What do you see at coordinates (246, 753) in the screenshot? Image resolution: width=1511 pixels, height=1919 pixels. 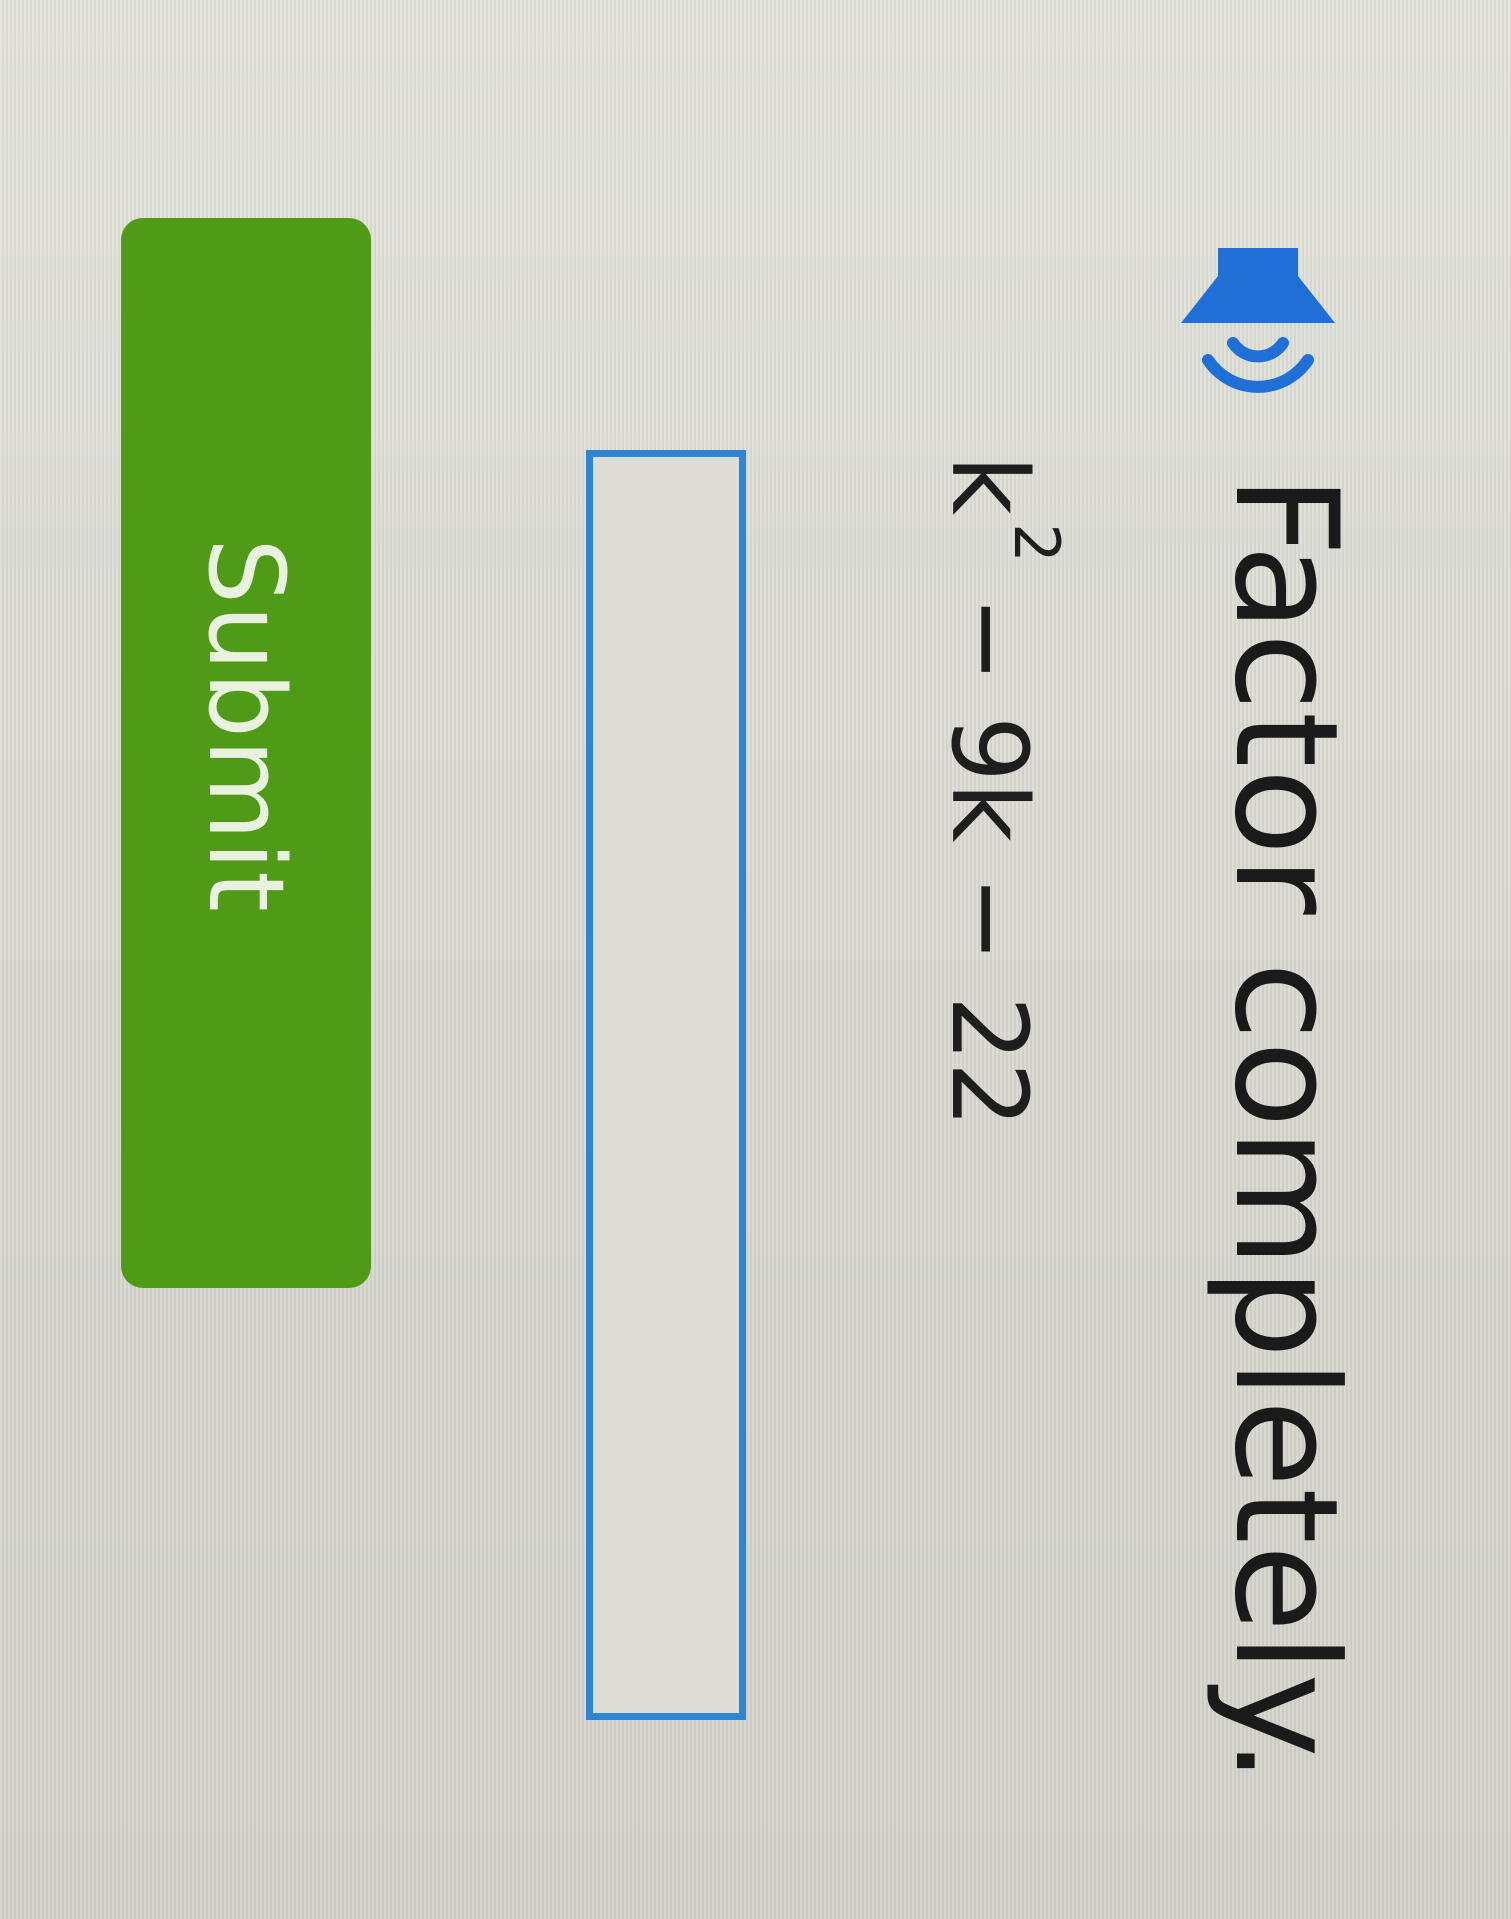 I see `submit-button: Submit` at bounding box center [246, 753].